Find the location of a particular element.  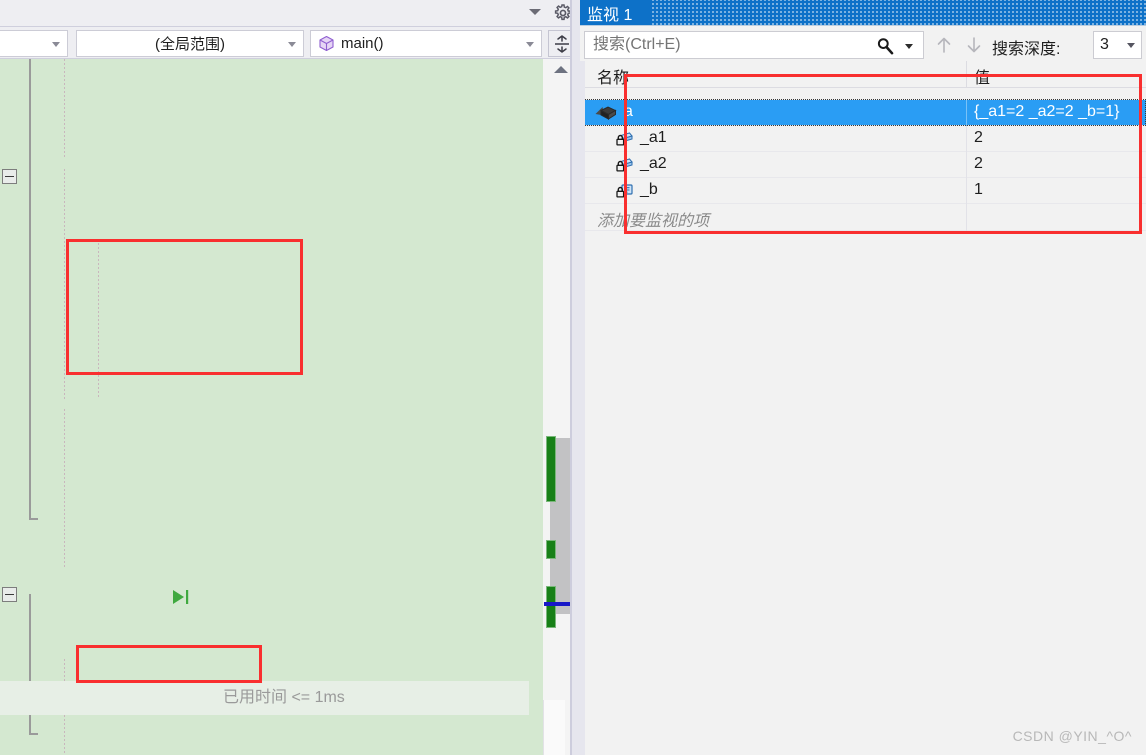

cube-icon is located at coordinates (326, 43).